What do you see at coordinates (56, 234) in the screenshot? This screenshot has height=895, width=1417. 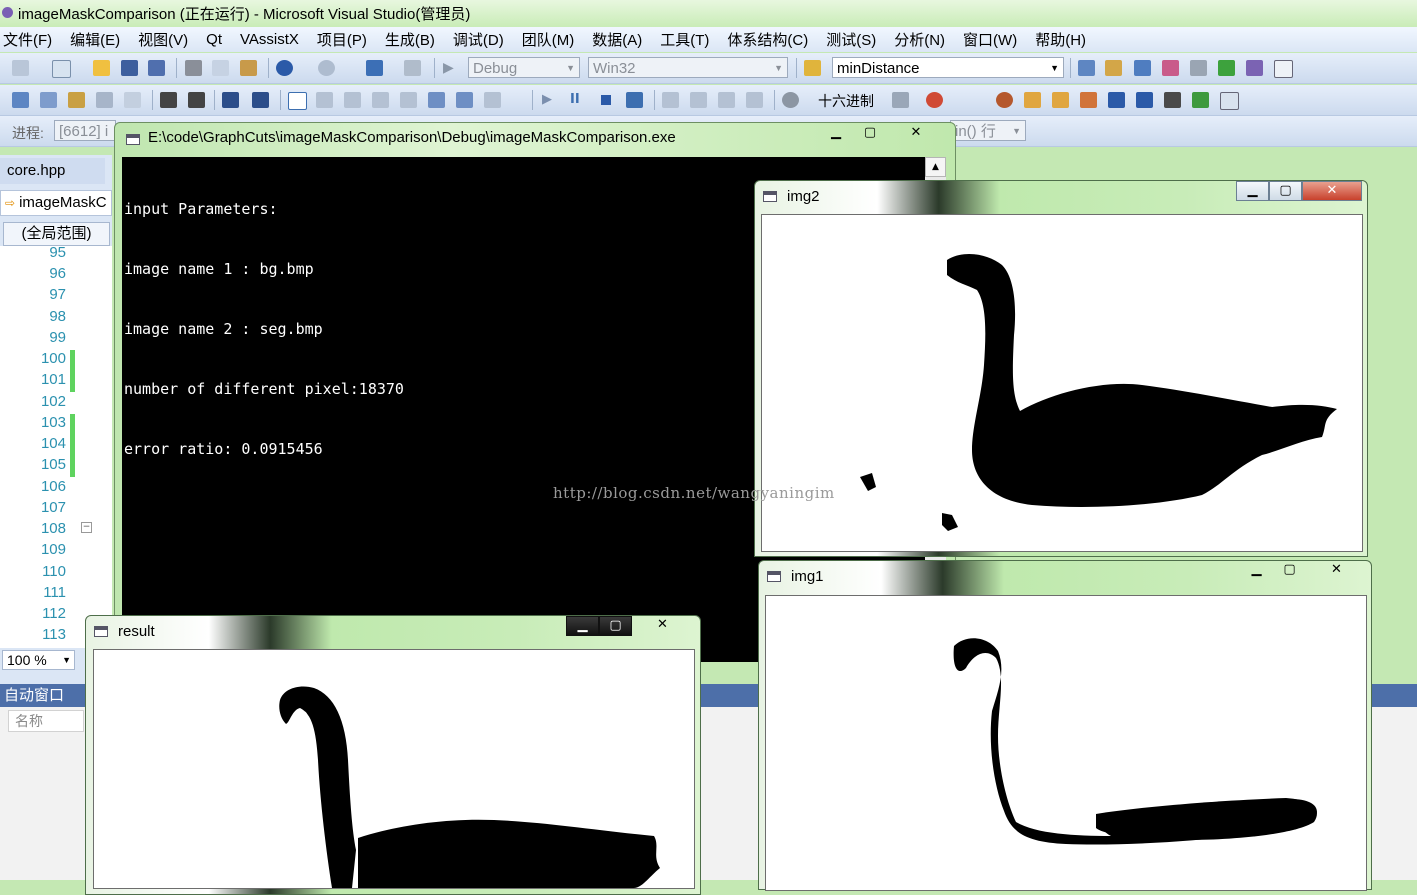 I see `scope-dropdown: (全局范围)` at bounding box center [56, 234].